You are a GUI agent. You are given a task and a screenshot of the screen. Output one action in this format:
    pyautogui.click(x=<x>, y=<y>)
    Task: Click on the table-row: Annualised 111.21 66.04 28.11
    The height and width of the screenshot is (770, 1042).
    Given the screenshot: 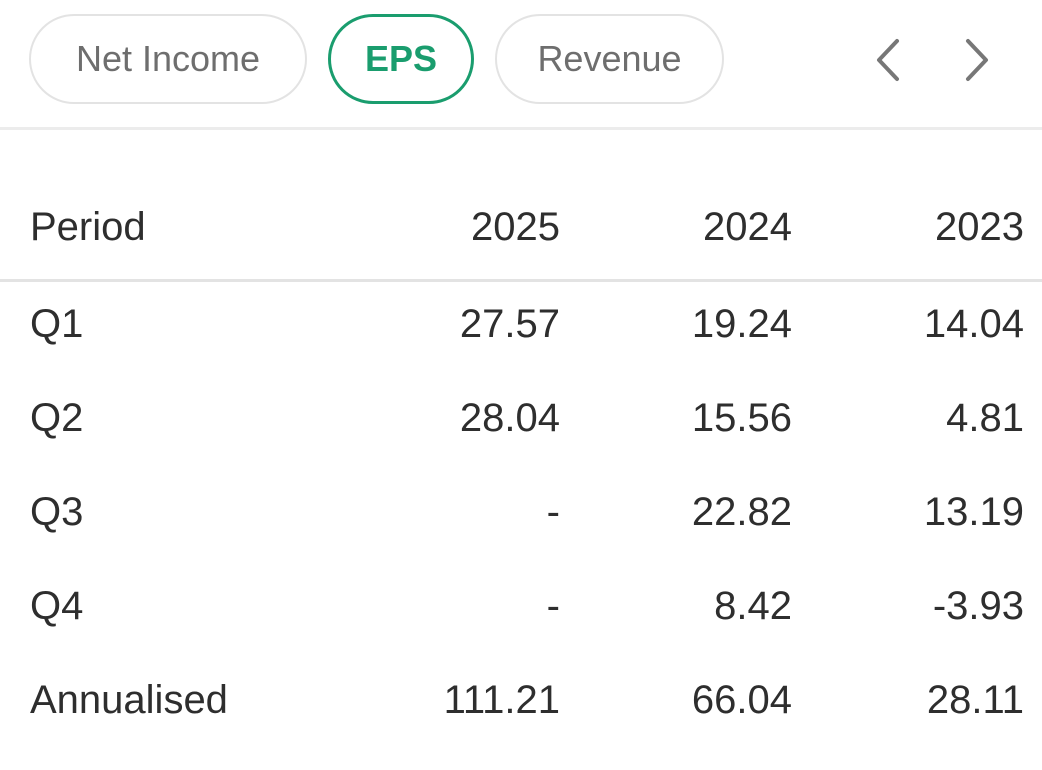 What is the action you would take?
    pyautogui.click(x=521, y=723)
    